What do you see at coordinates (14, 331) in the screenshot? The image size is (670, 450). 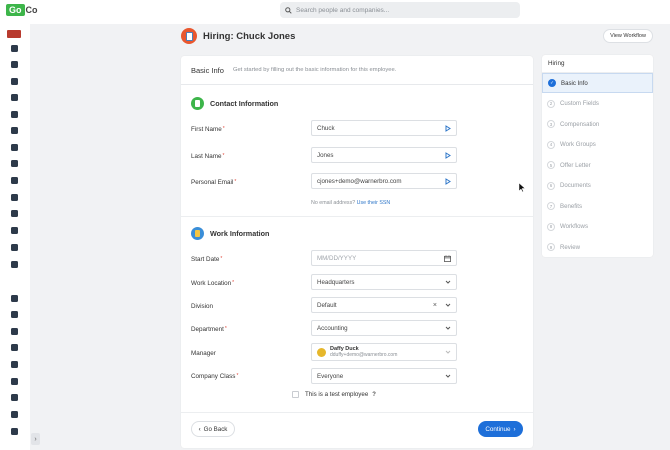 I see `user-switch-icon` at bounding box center [14, 331].